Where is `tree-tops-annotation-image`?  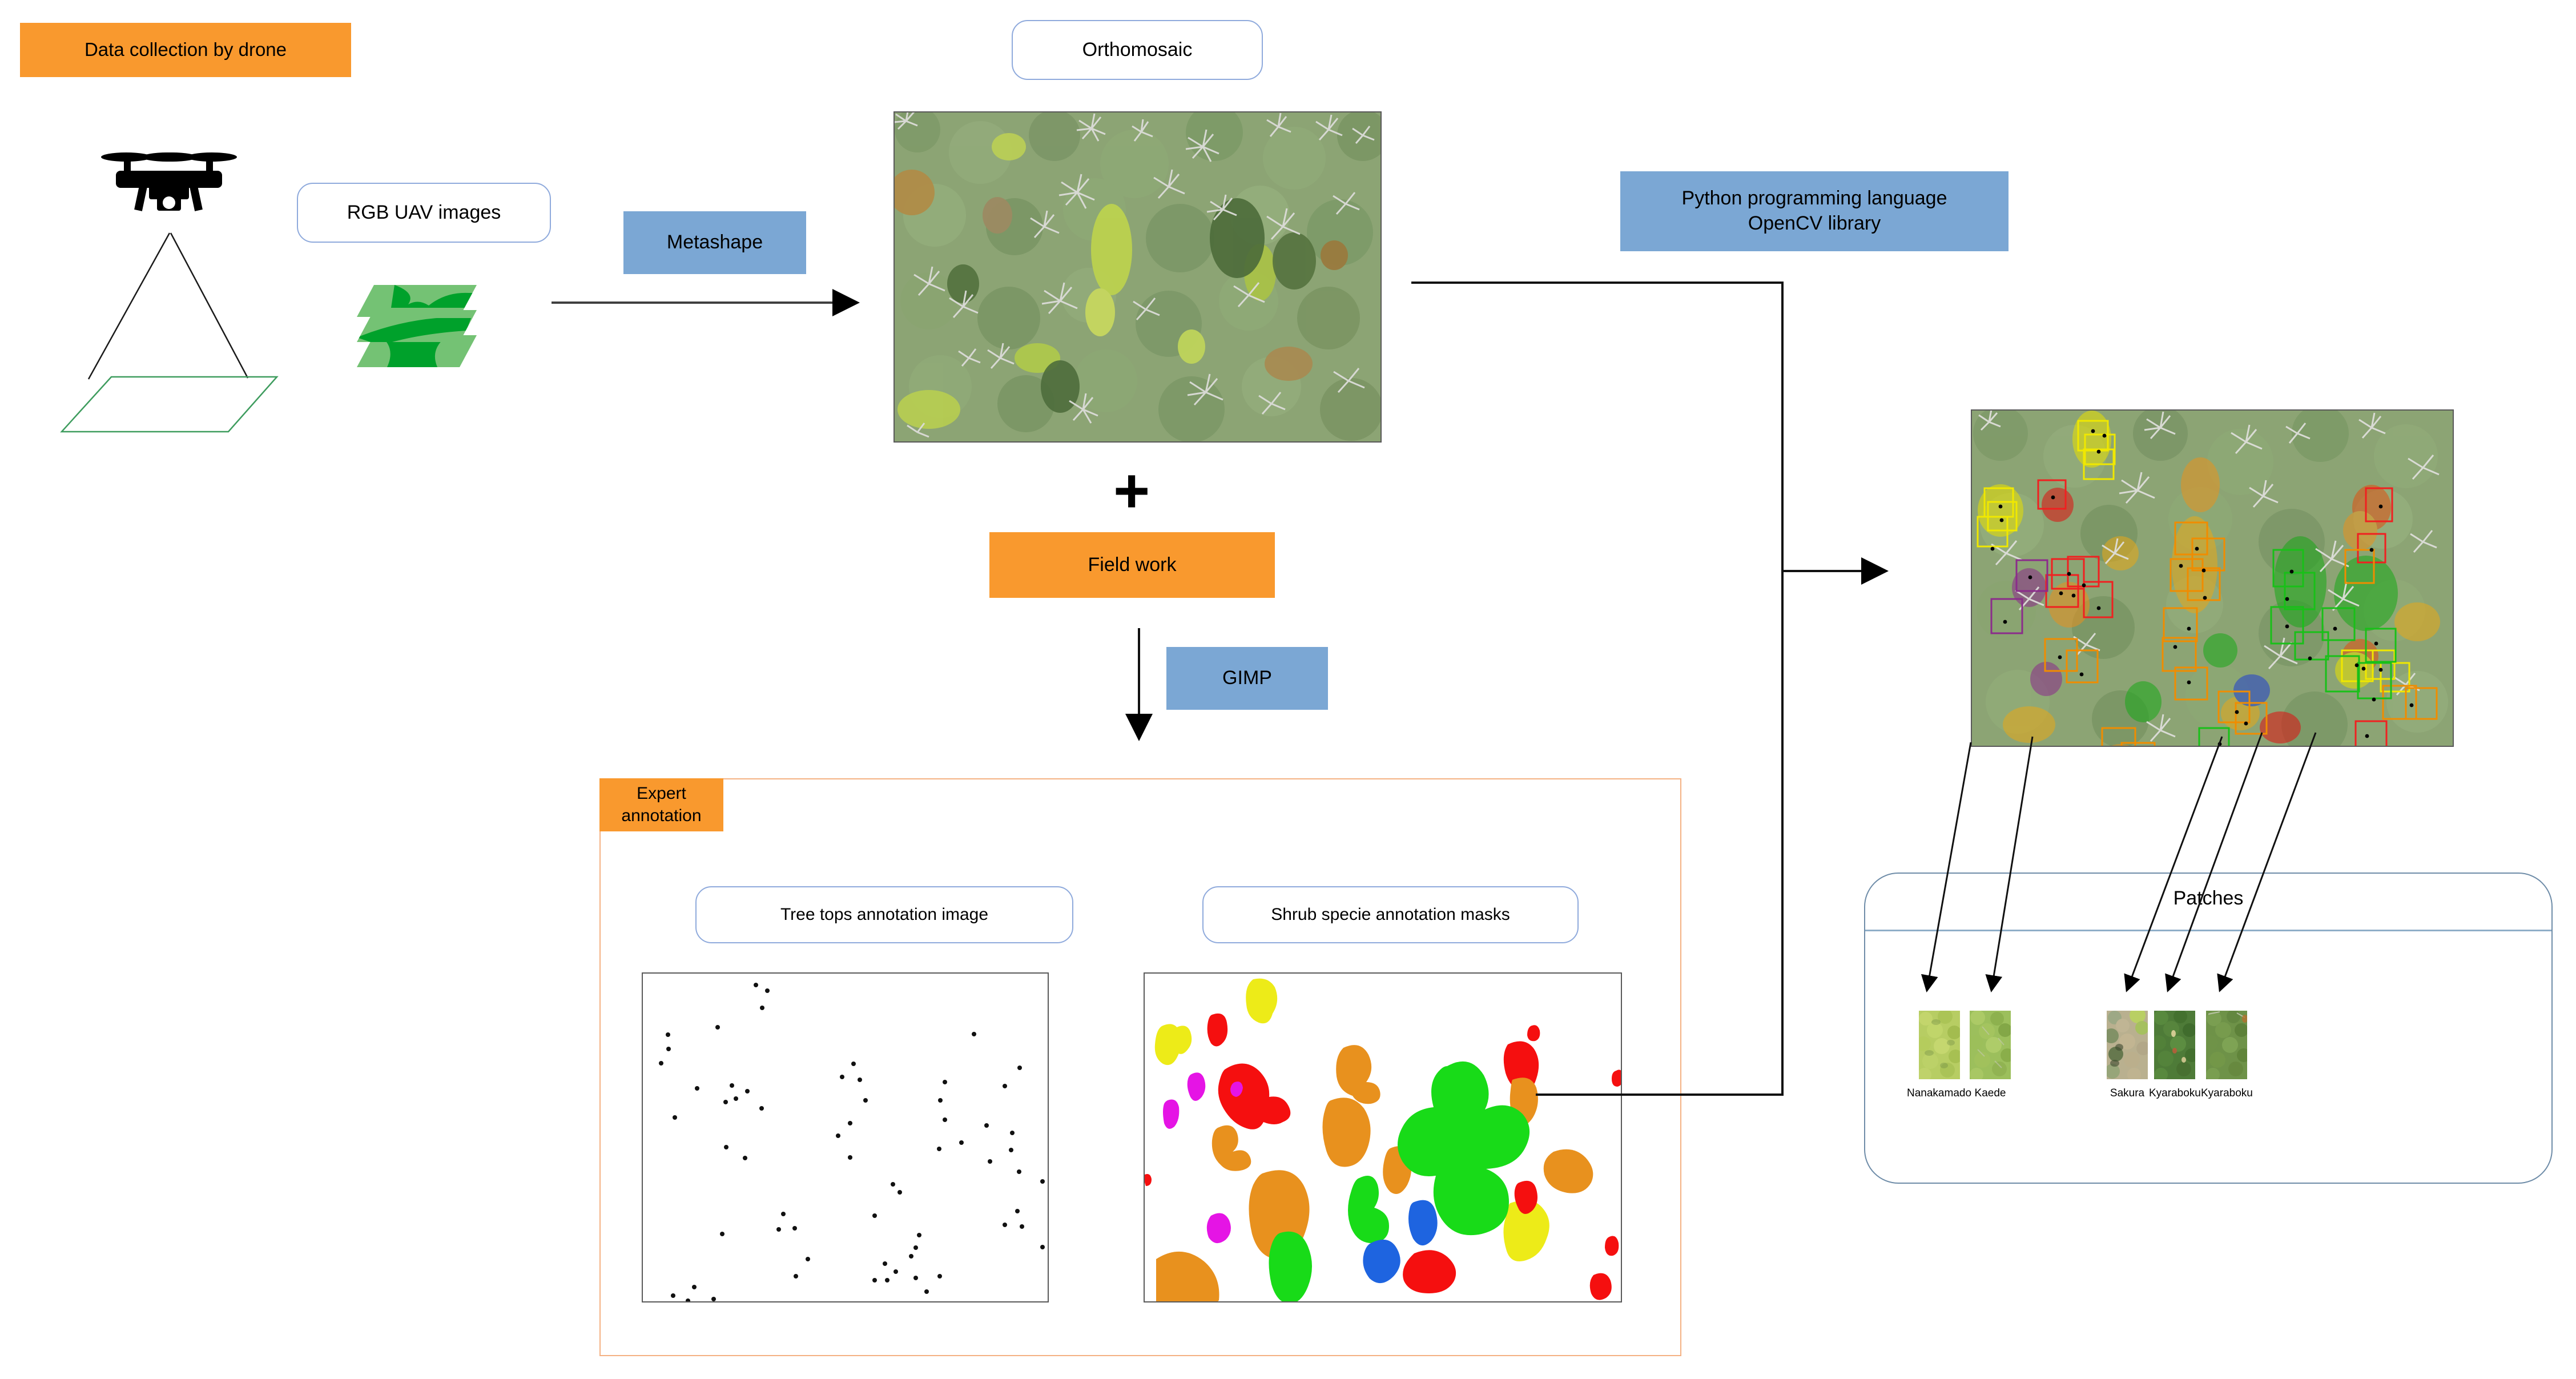 tree-tops-annotation-image is located at coordinates (845, 1137).